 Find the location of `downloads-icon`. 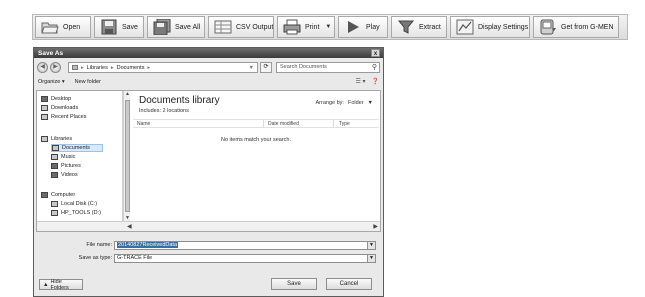

downloads-icon is located at coordinates (44, 108).